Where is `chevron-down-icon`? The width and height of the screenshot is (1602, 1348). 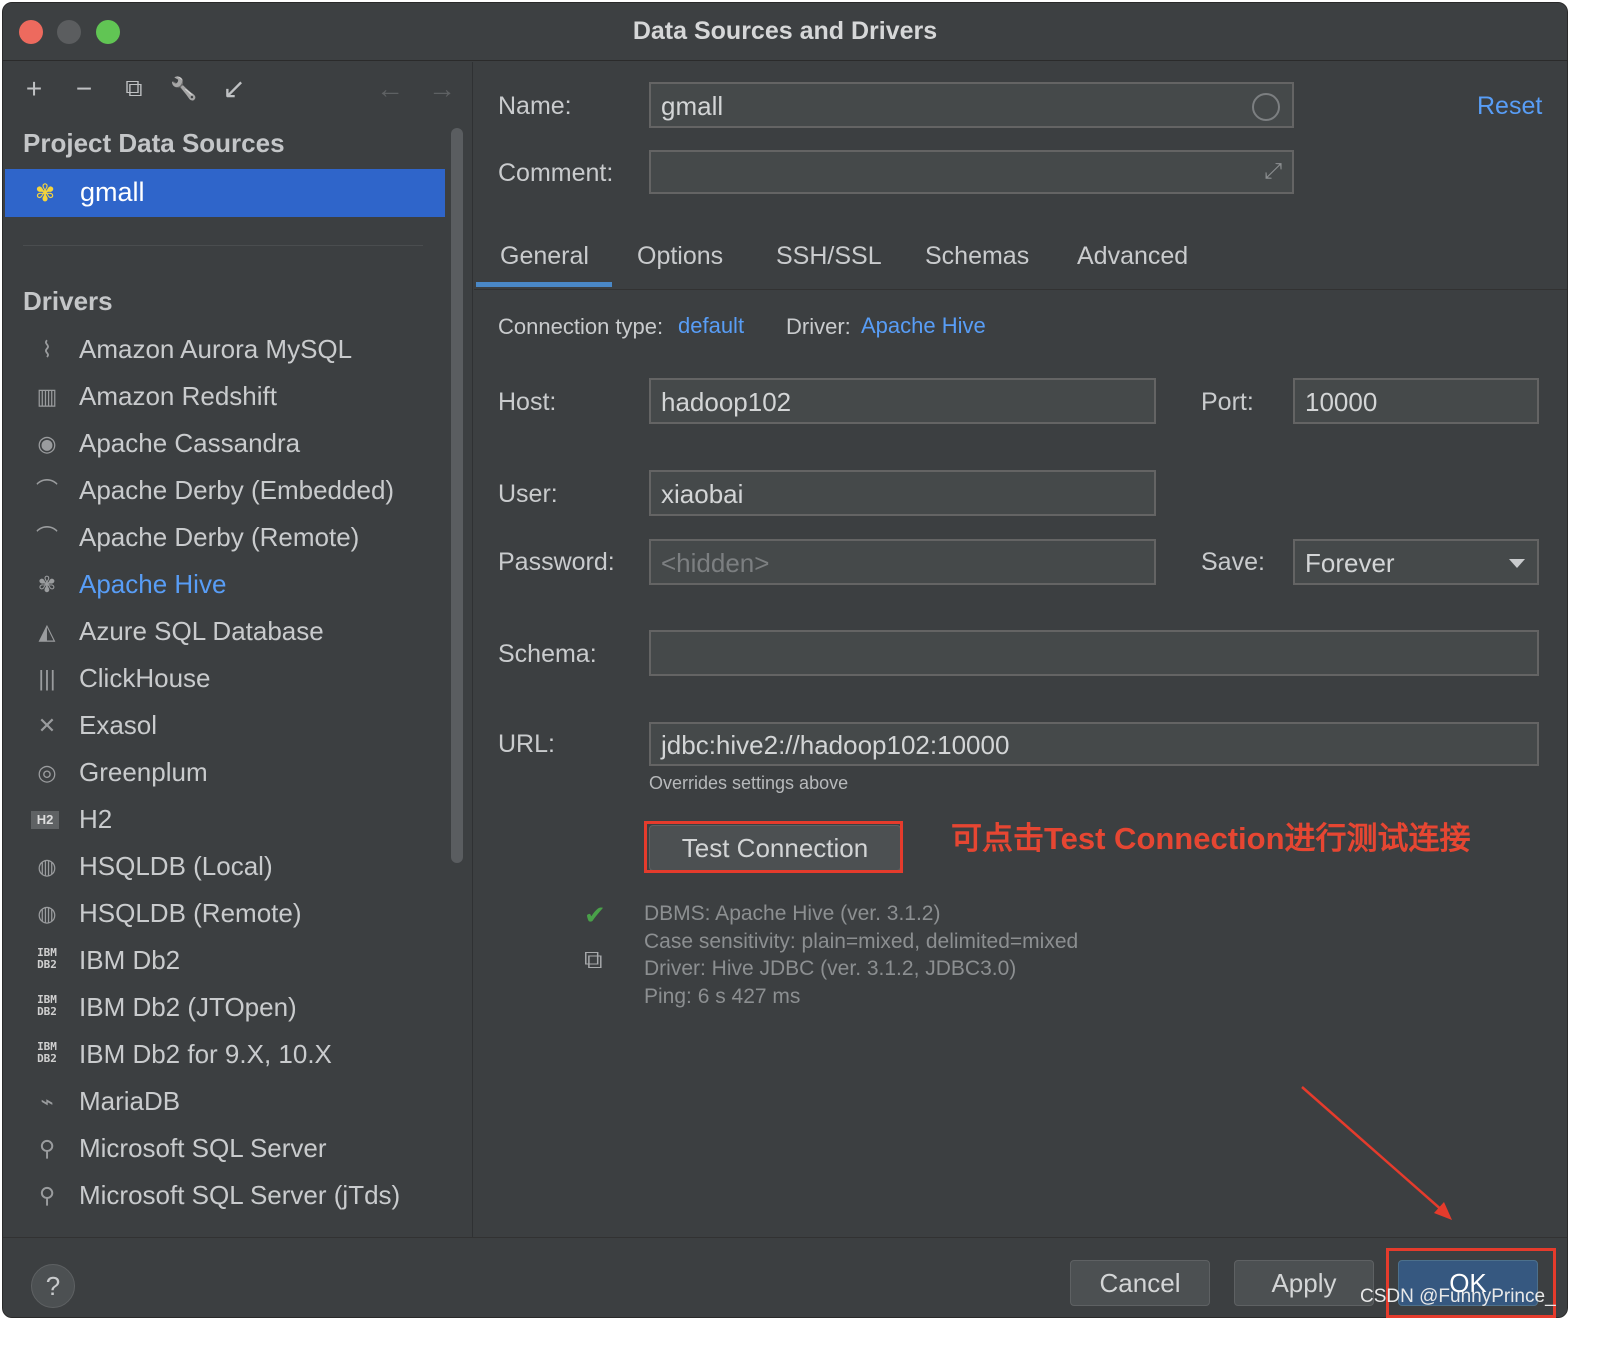
chevron-down-icon is located at coordinates (1517, 563).